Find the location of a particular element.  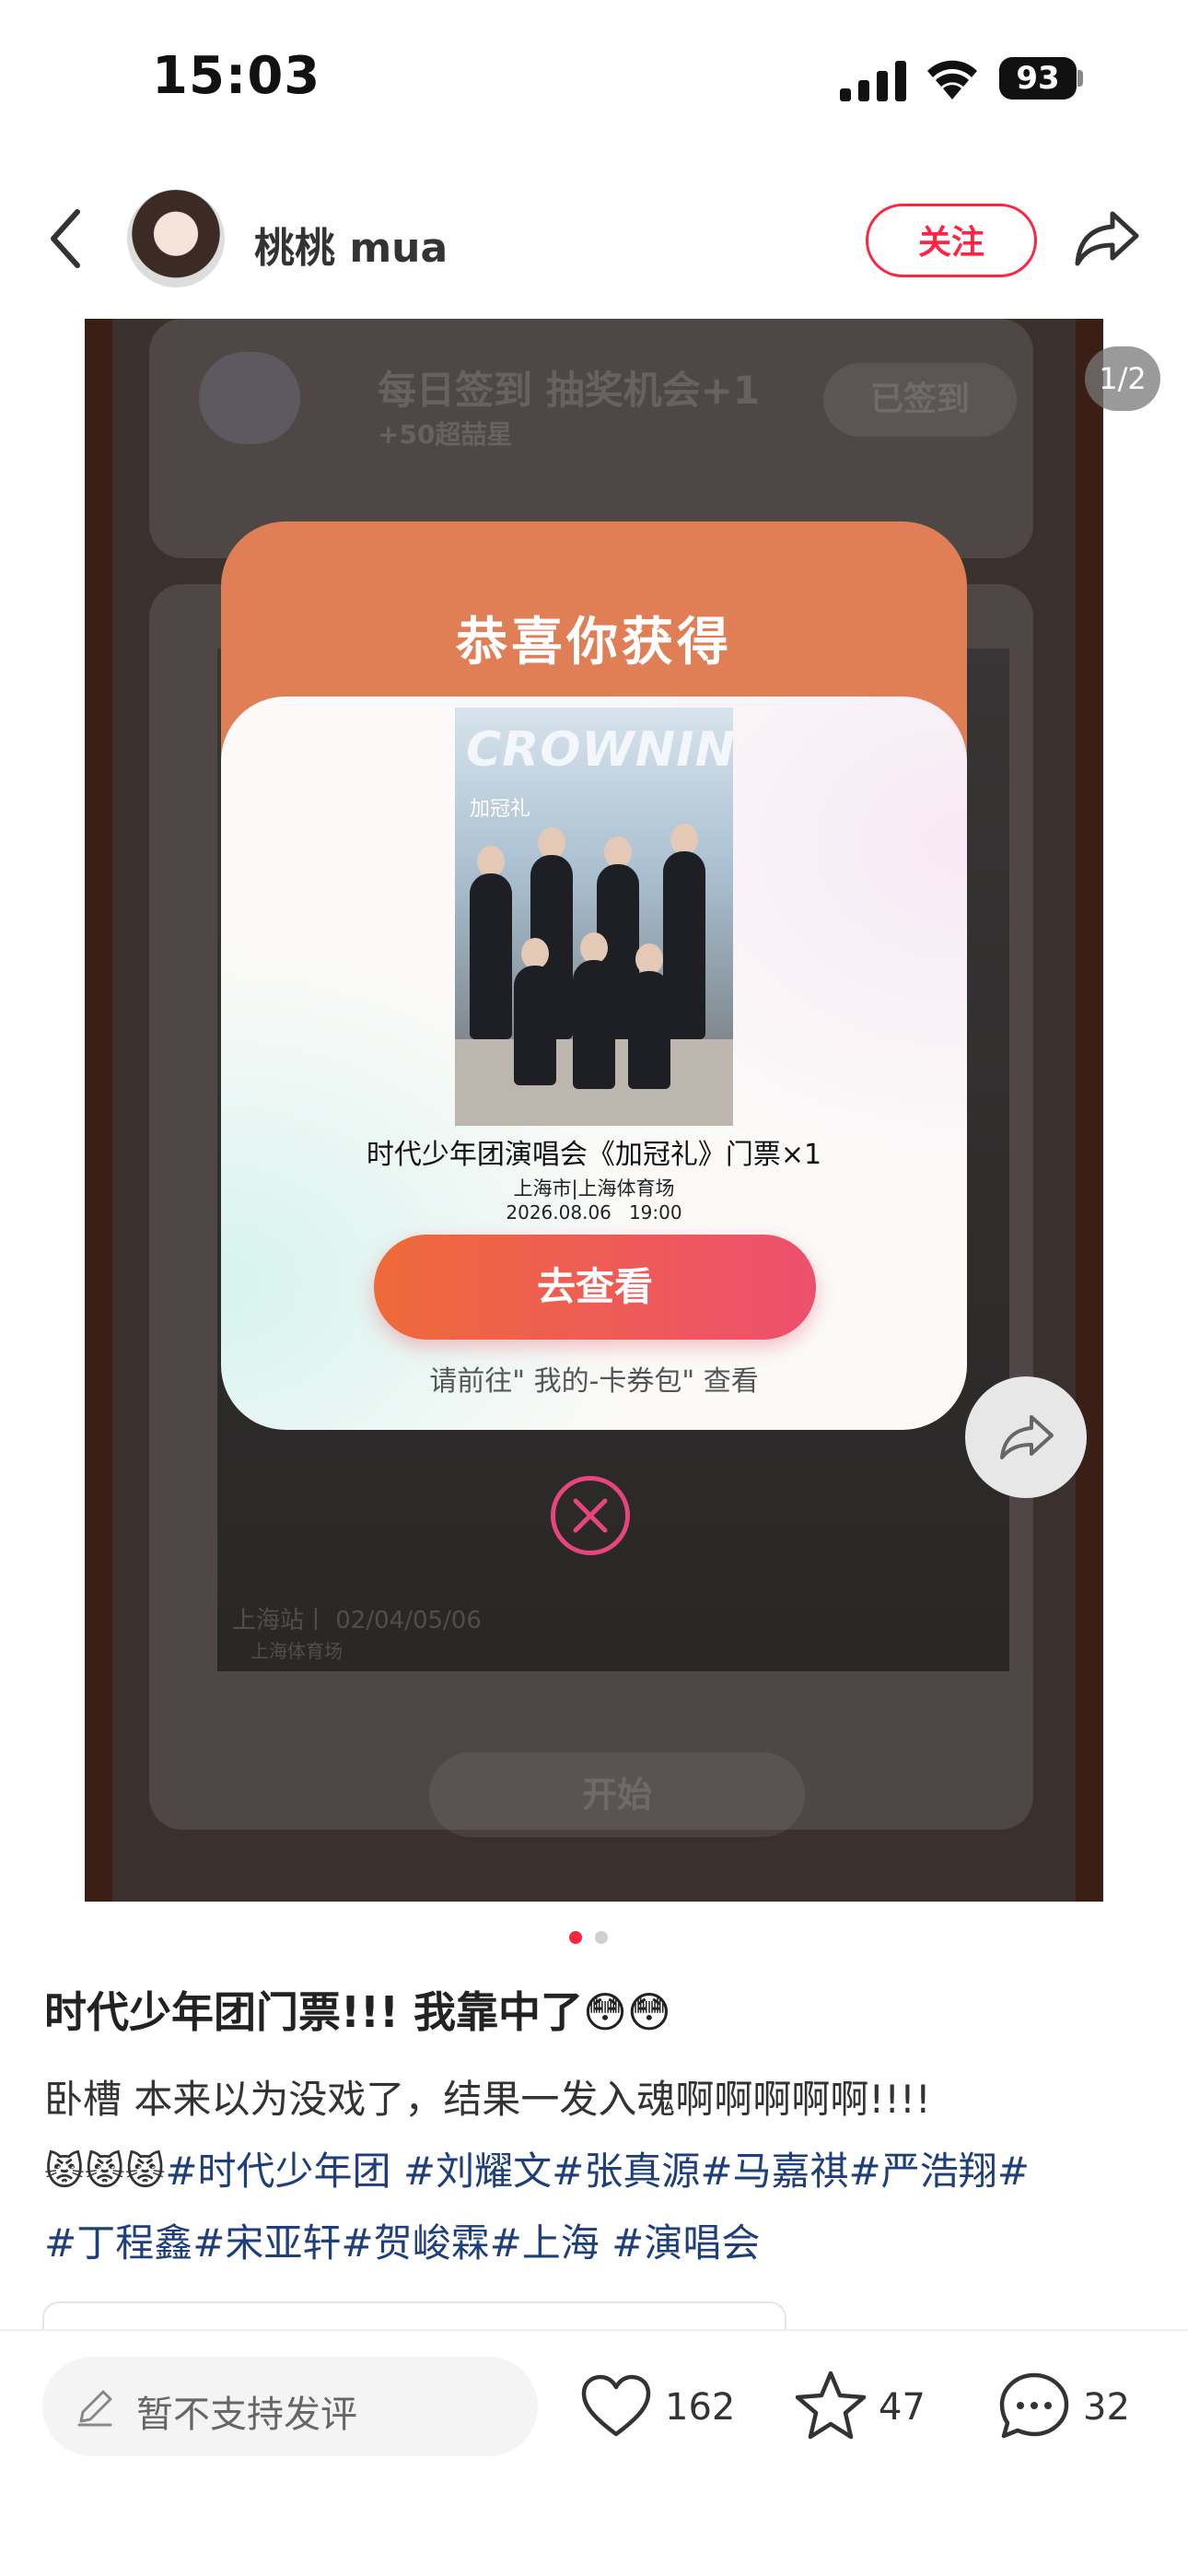

modal-title: 恭喜你获得 is located at coordinates (594, 643).